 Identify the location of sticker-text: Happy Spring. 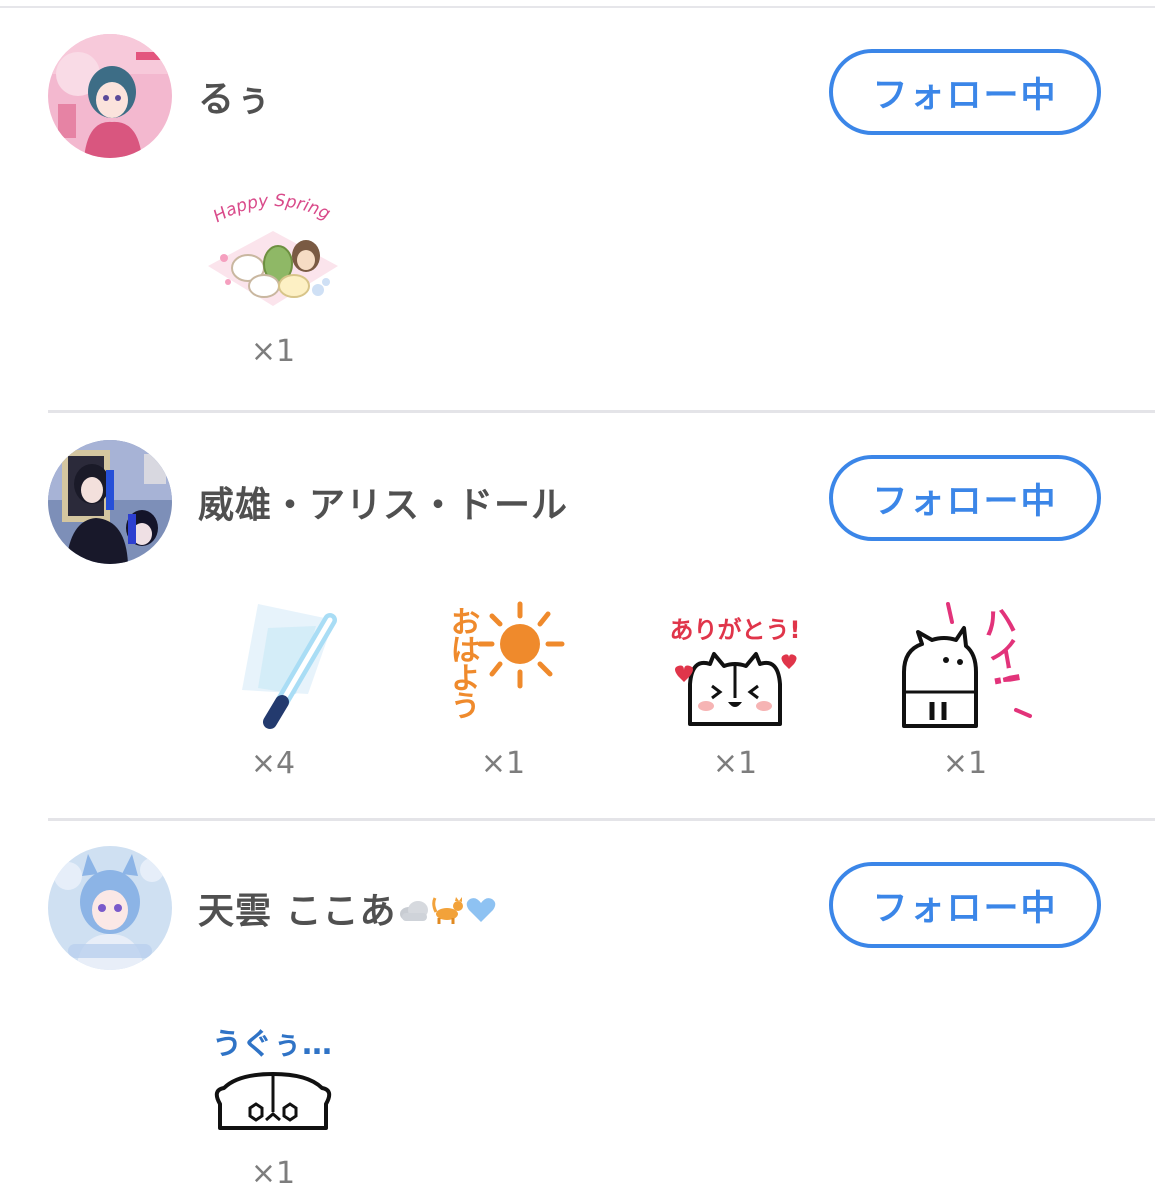
(271, 209).